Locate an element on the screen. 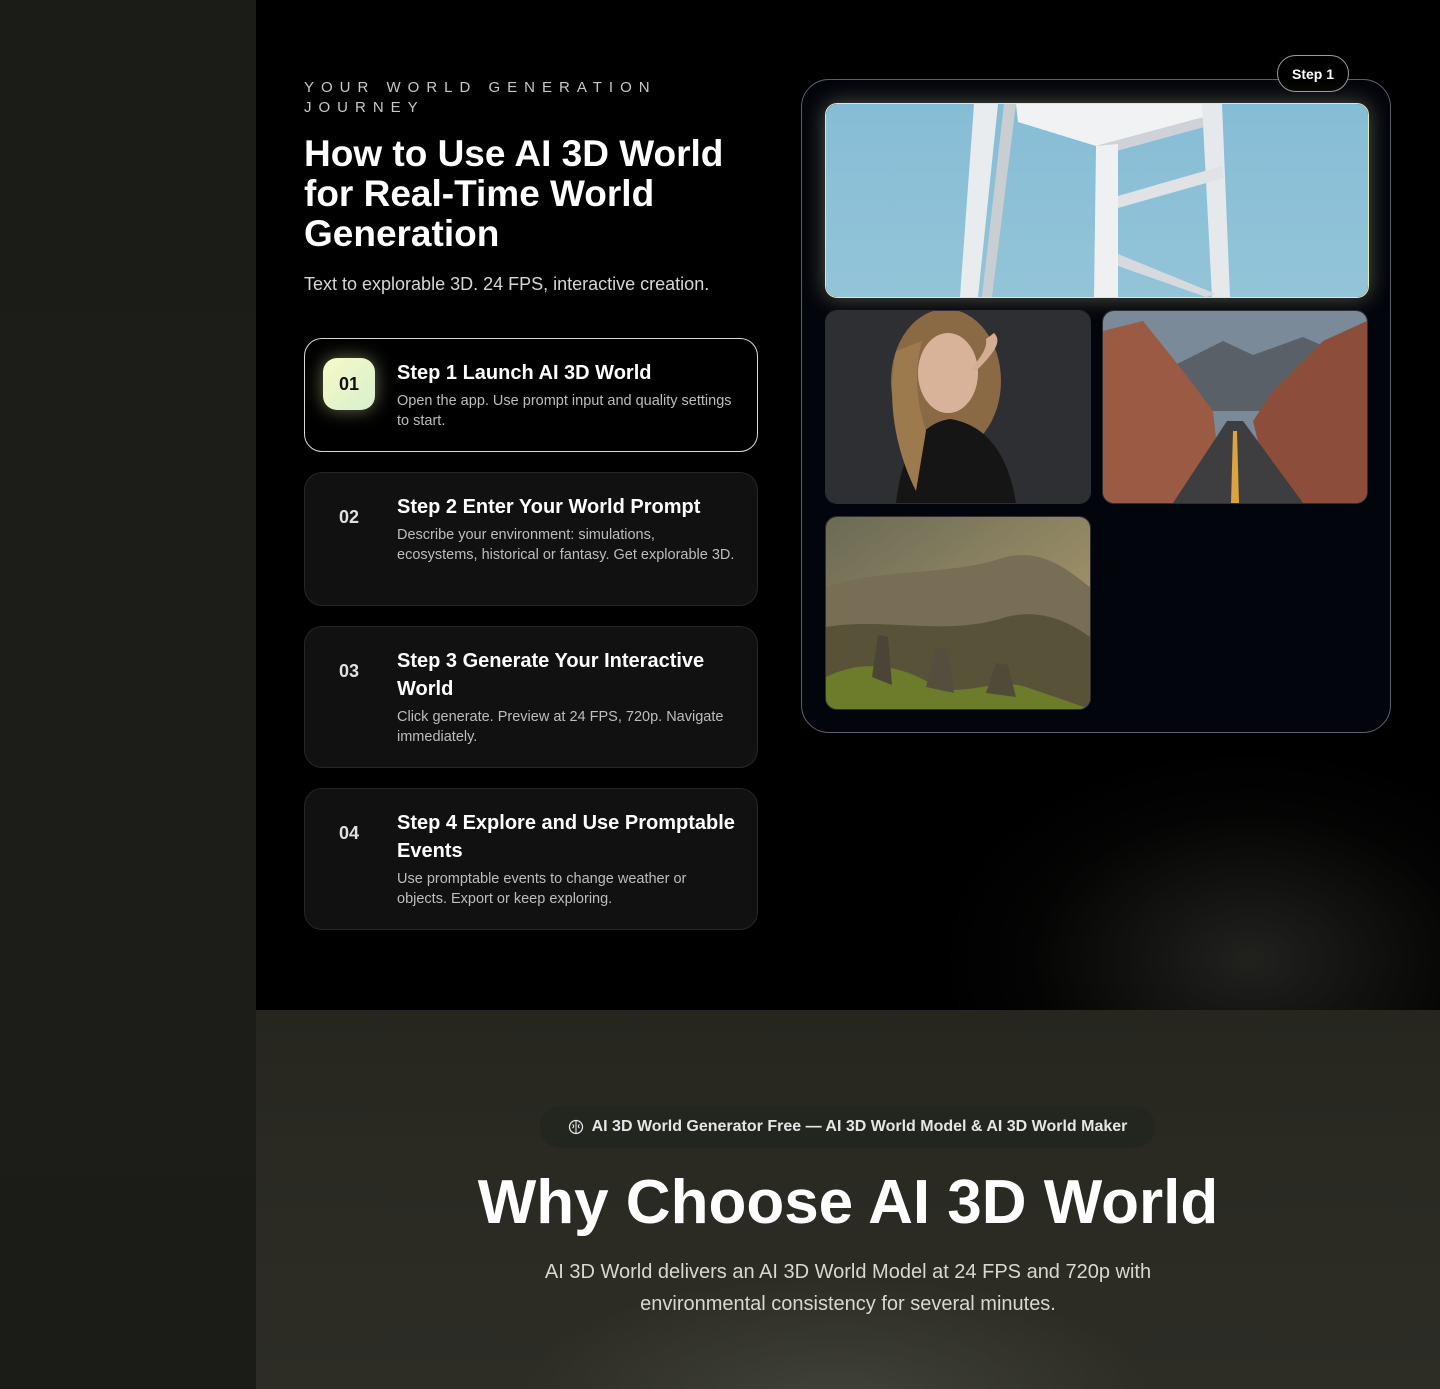 Image resolution: width=1440 pixels, height=1389 pixels. white-stool-photo is located at coordinates (1097, 200).